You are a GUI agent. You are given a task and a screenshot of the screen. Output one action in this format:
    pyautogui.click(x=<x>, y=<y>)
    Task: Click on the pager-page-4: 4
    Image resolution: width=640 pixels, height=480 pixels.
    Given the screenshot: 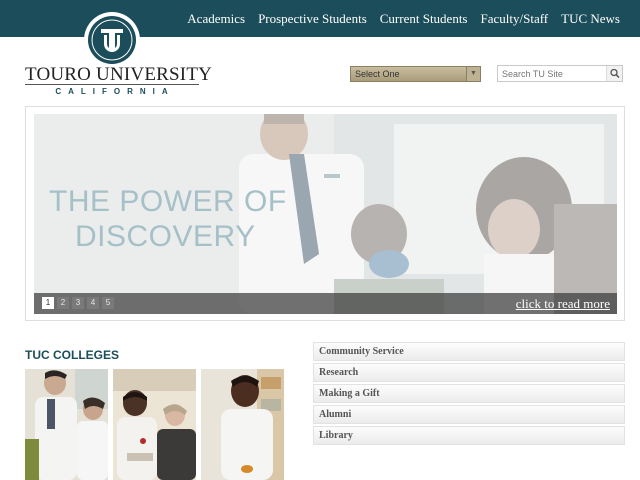 What is the action you would take?
    pyautogui.click(x=93, y=303)
    